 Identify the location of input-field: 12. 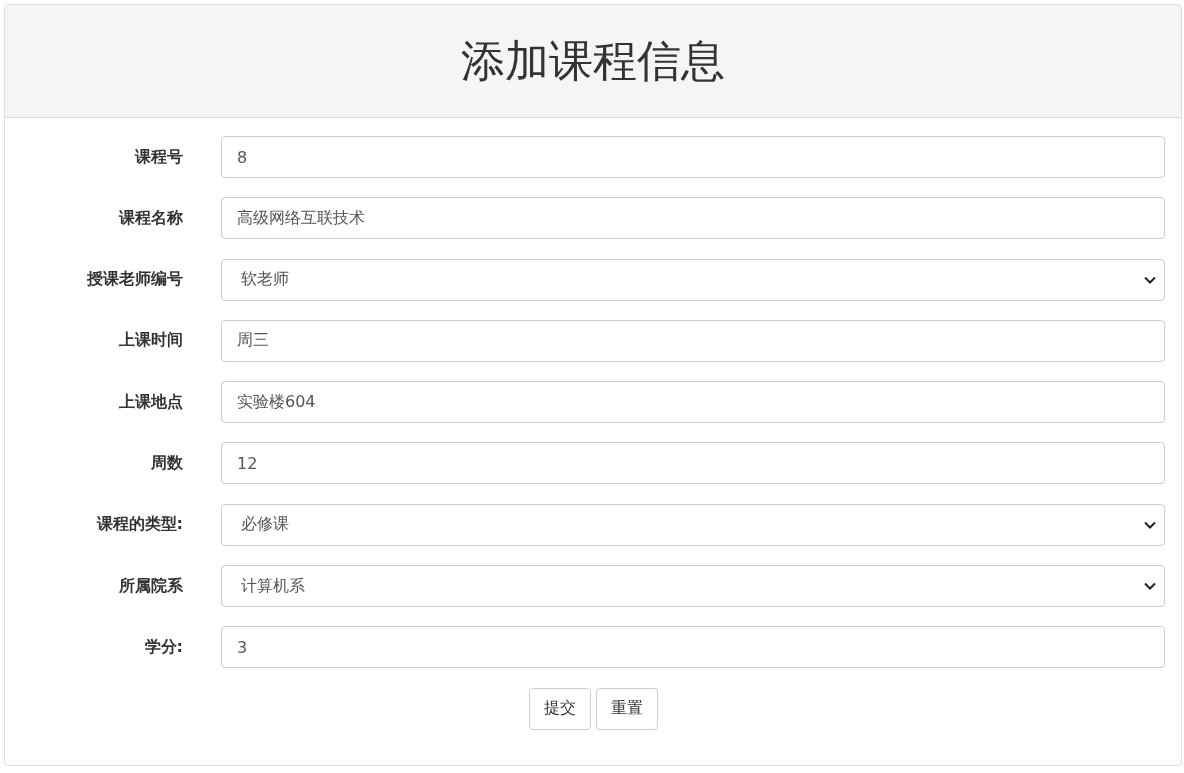
(693, 463).